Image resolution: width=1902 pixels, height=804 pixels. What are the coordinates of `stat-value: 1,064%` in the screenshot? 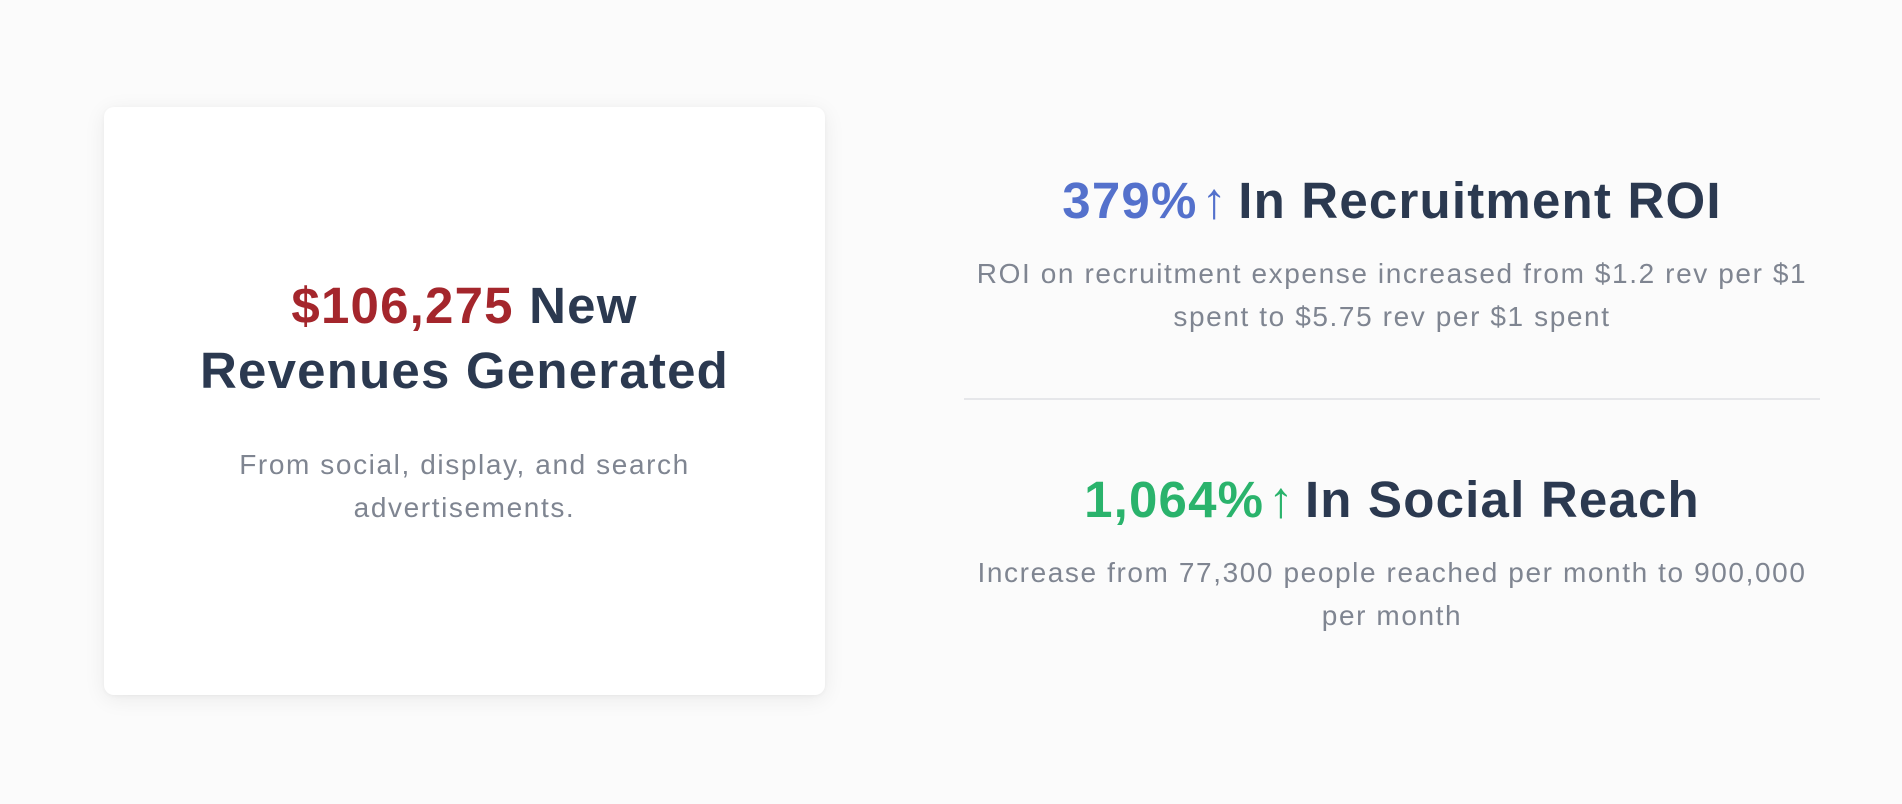 It's located at (1174, 499).